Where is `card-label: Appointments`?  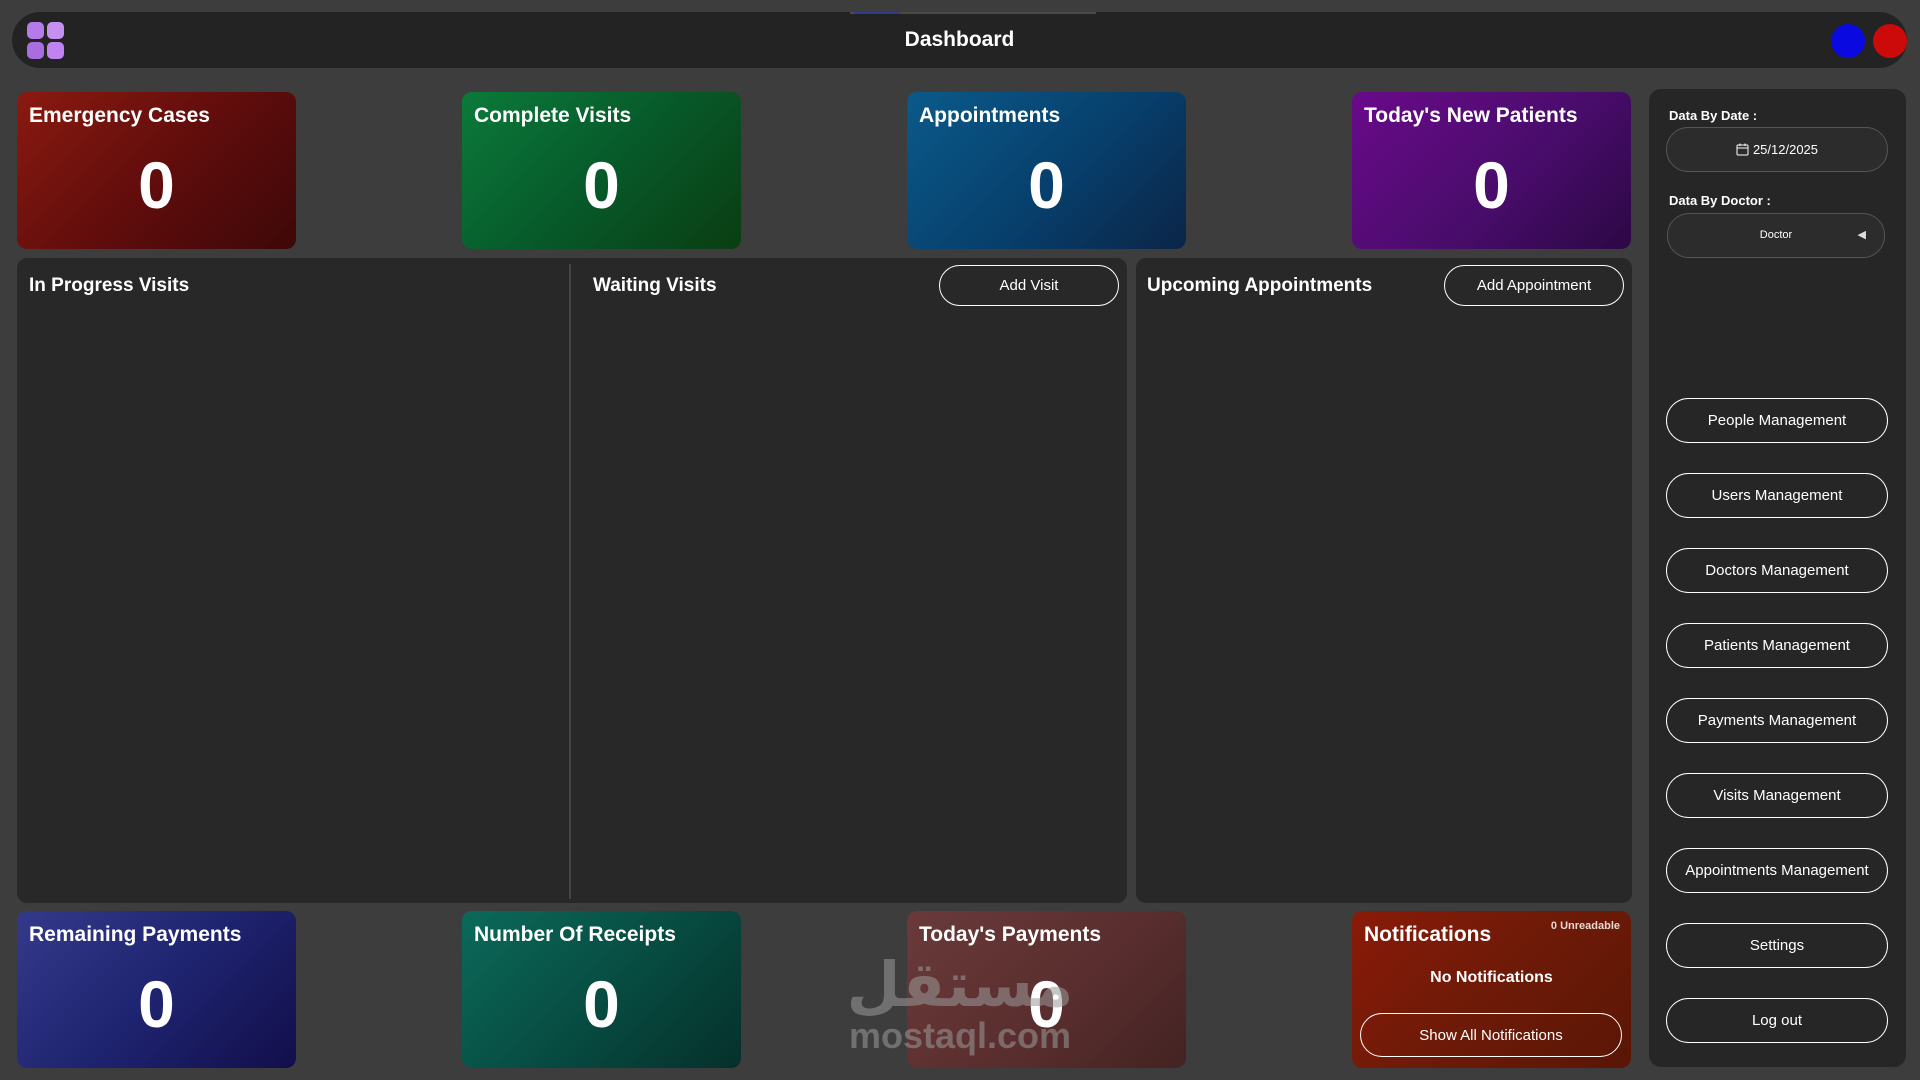 card-label: Appointments is located at coordinates (990, 115).